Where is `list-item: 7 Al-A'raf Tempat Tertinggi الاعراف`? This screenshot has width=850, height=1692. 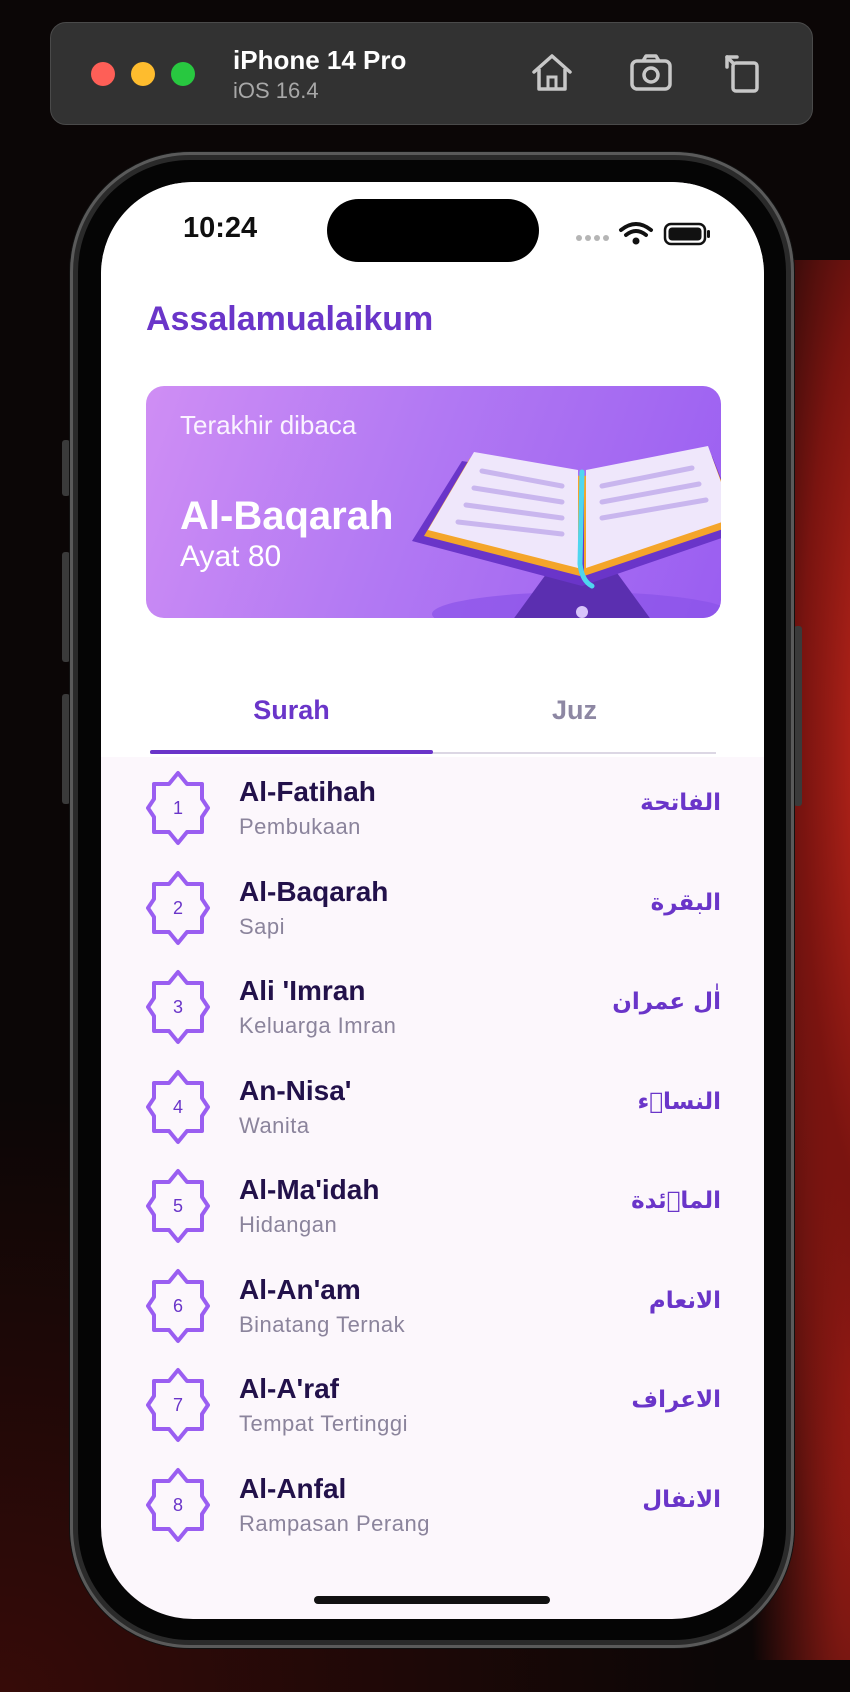
list-item: 7 Al-A'raf Tempat Tertinggi الاعراف is located at coordinates (432, 1407).